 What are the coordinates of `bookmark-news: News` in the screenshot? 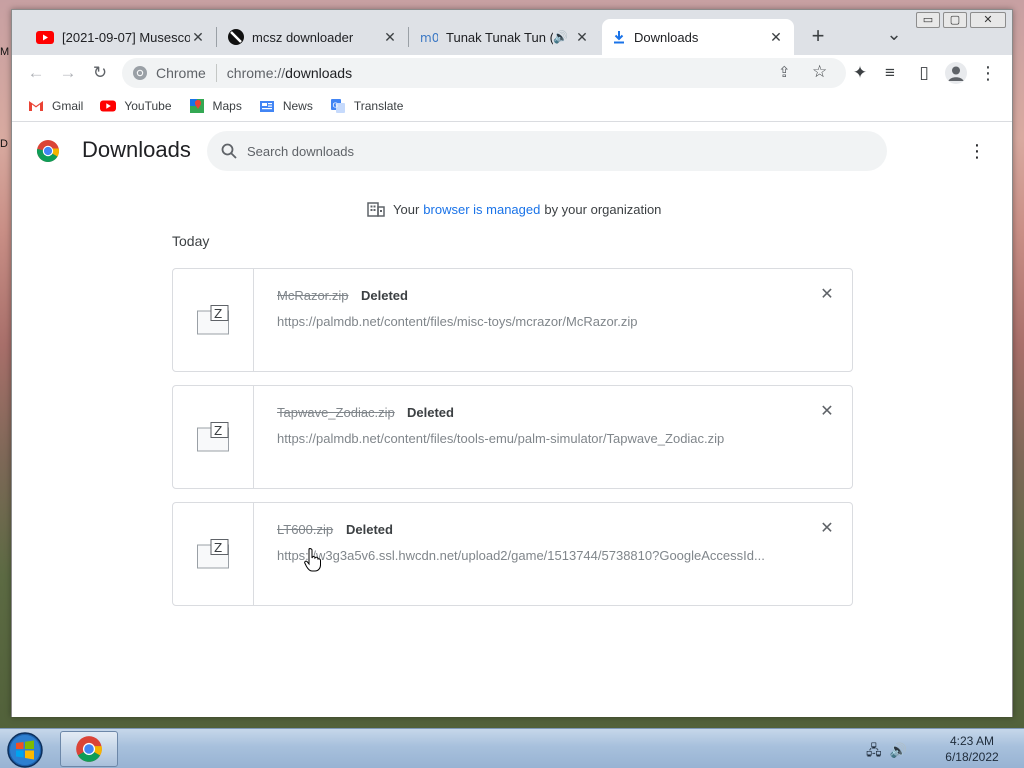 It's located at (286, 106).